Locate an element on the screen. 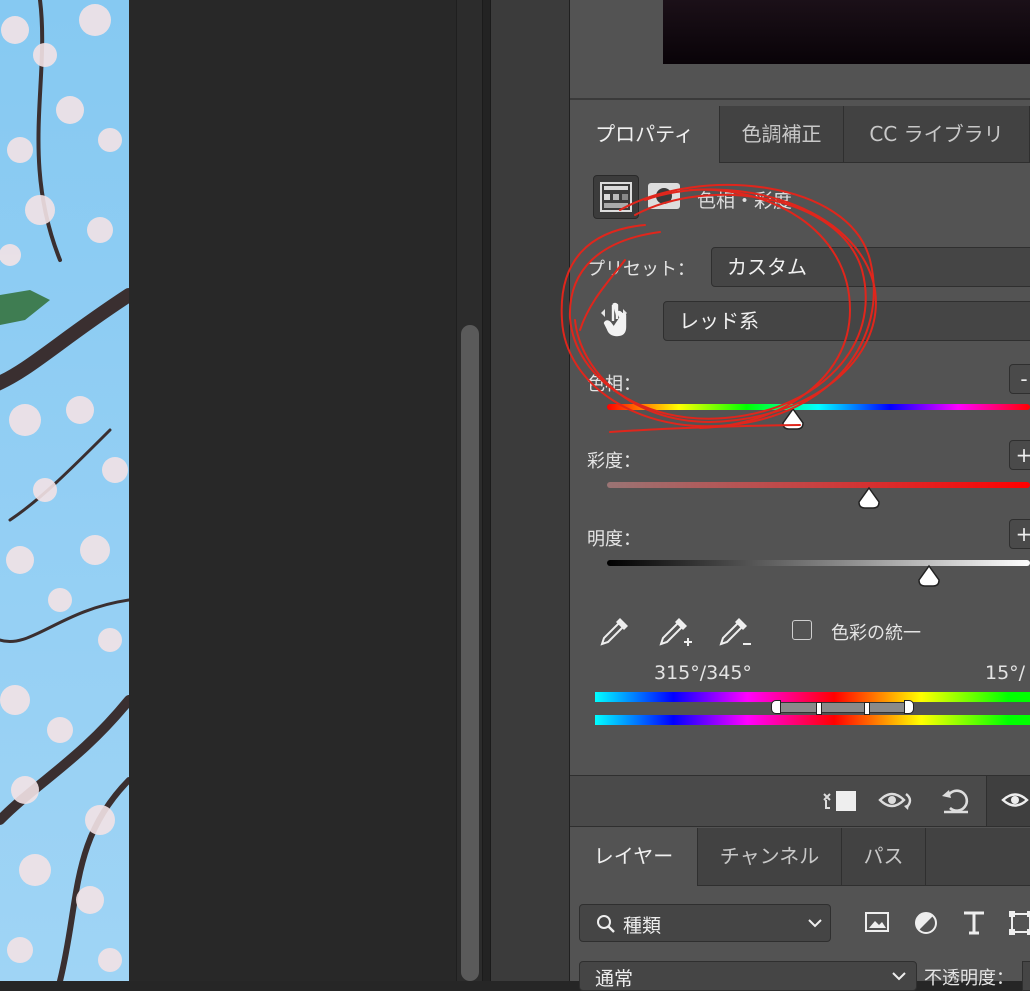  targeted-adjustment-tool is located at coordinates (616, 320).